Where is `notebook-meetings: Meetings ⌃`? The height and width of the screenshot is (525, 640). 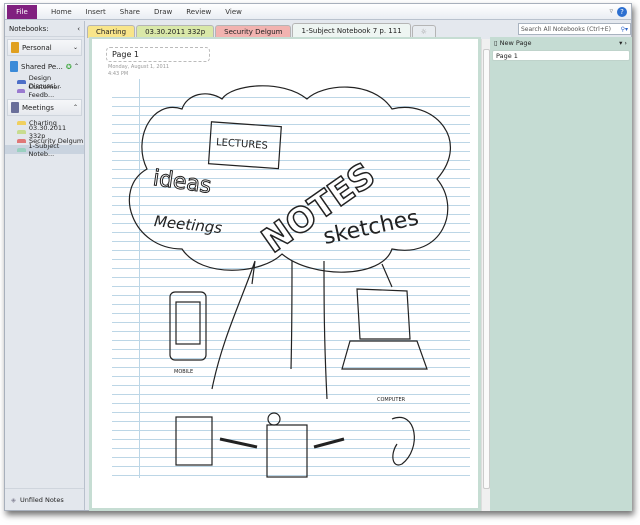
notebook-meetings: Meetings ⌃ is located at coordinates (44, 107).